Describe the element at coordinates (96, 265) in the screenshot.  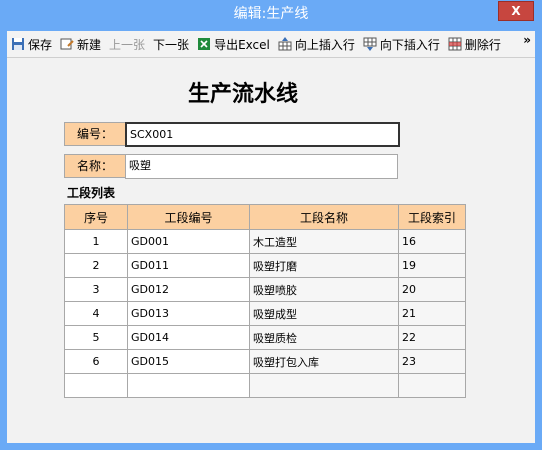
I see `row-number: 2` at that location.